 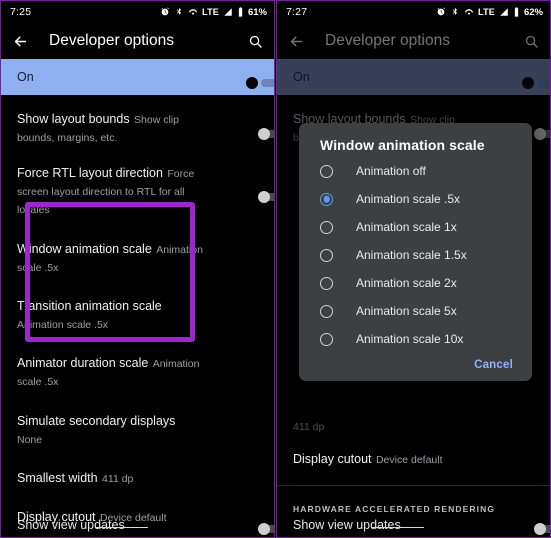 What do you see at coordinates (83, 363) in the screenshot?
I see `list-item-title: Animator duration scale` at bounding box center [83, 363].